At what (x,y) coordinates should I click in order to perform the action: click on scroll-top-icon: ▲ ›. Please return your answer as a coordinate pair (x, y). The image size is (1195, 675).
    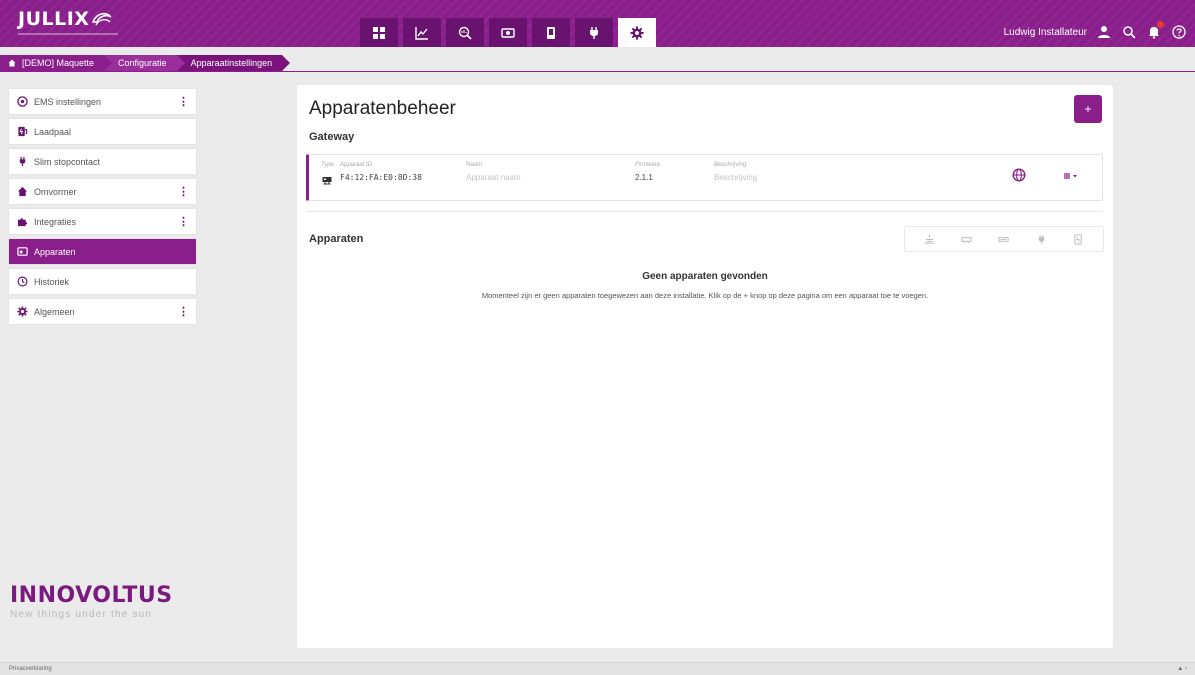
    Looking at the image, I should click on (1182, 669).